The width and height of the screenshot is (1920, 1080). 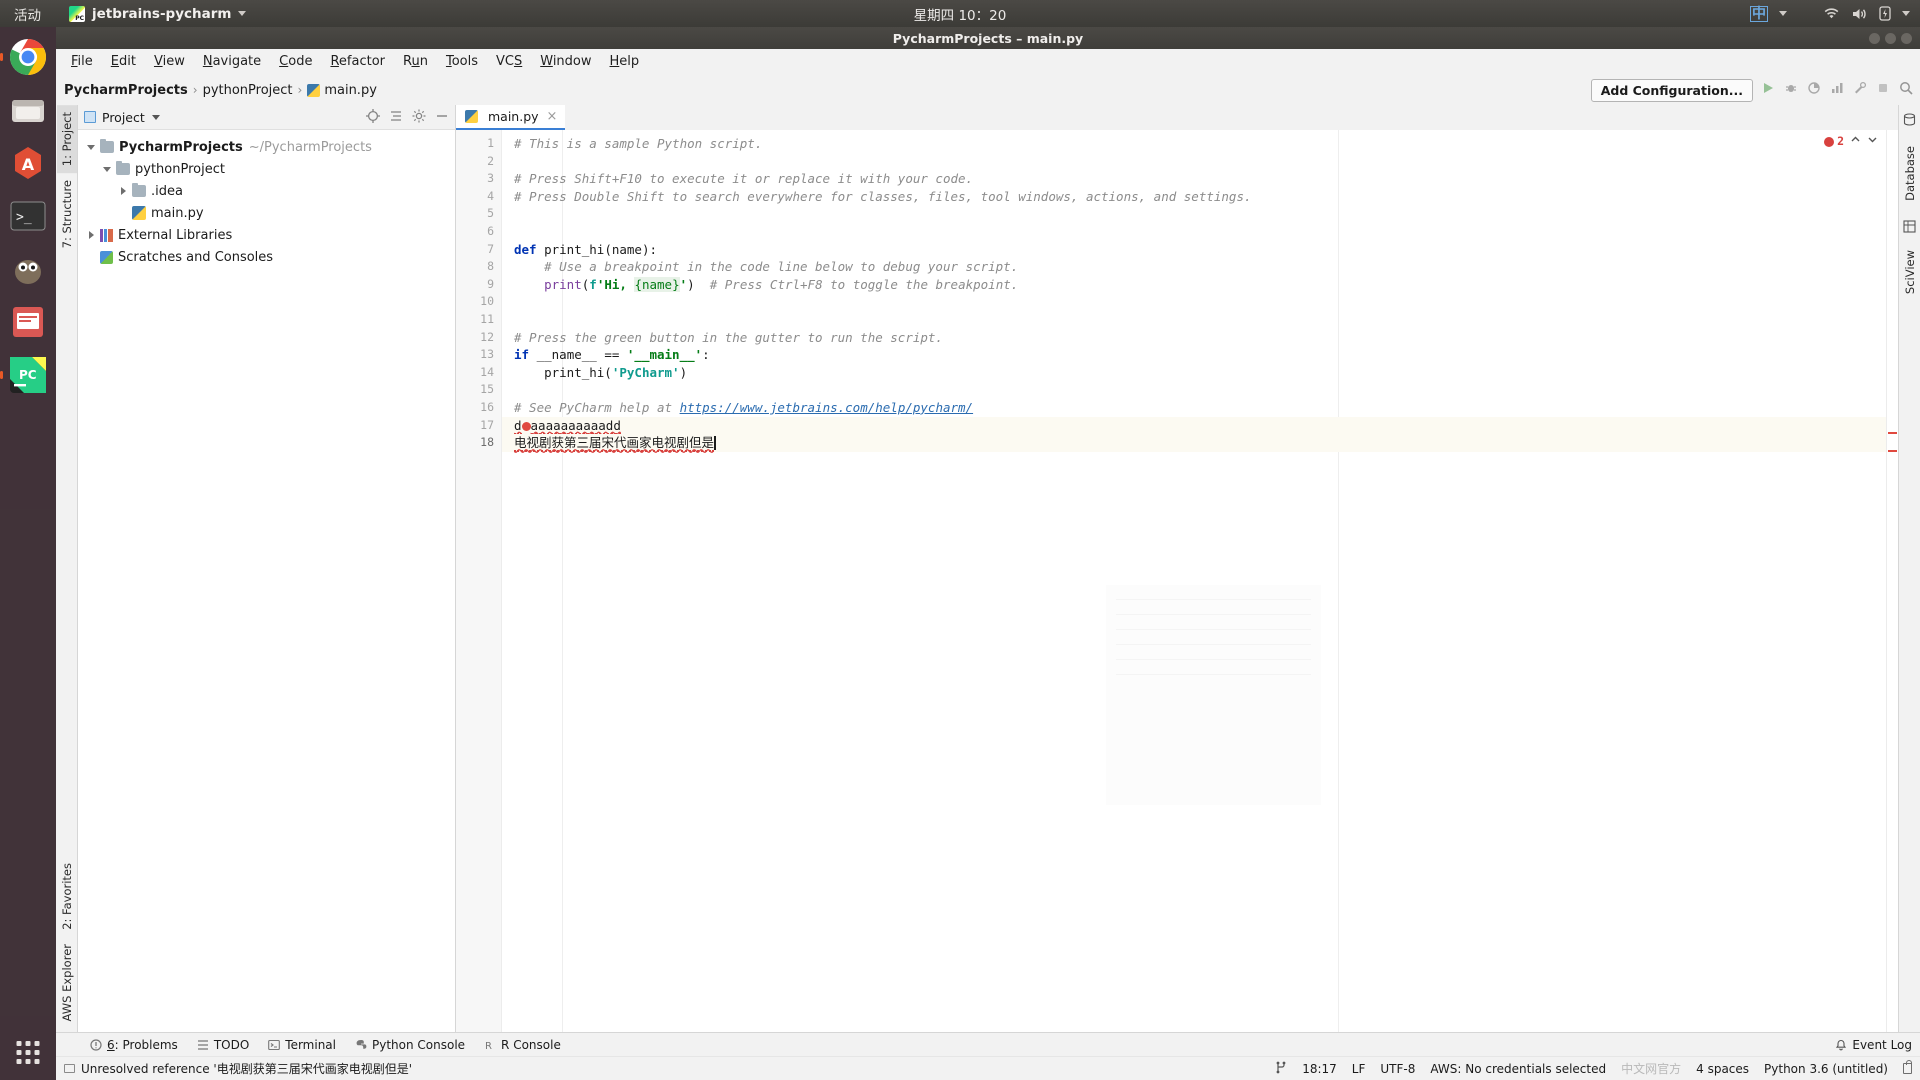 What do you see at coordinates (1855, 142) in the screenshot?
I see `chevron-up-icon` at bounding box center [1855, 142].